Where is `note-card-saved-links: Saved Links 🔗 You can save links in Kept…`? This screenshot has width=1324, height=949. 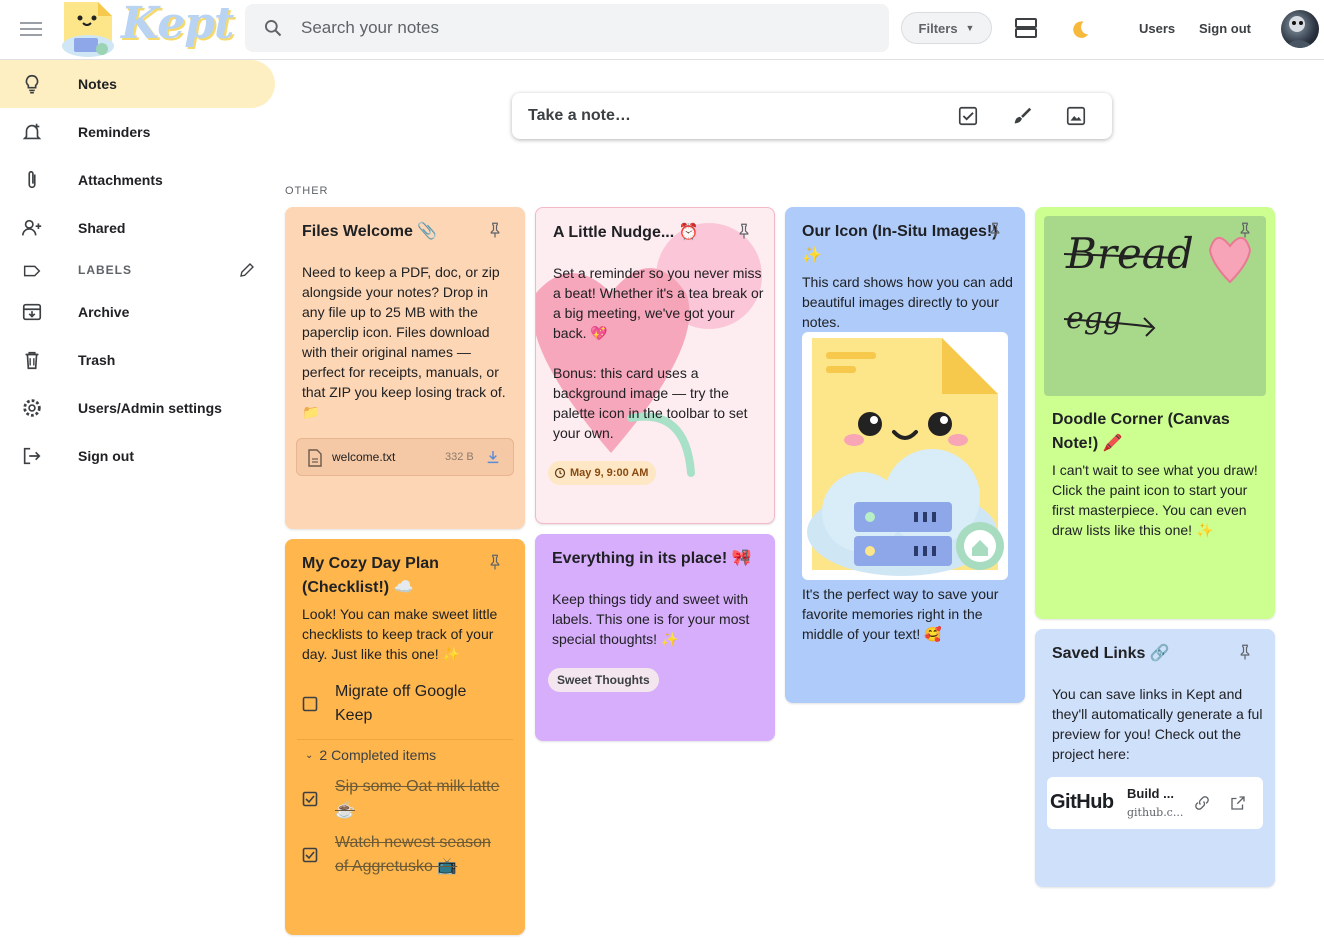 note-card-saved-links: Saved Links 🔗 You can save links in Kept… is located at coordinates (1155, 758).